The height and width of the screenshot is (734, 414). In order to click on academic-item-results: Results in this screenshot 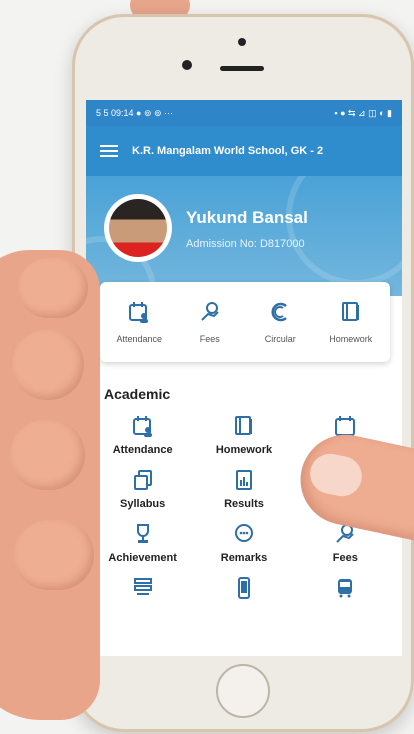, I will do `click(243, 489)`.